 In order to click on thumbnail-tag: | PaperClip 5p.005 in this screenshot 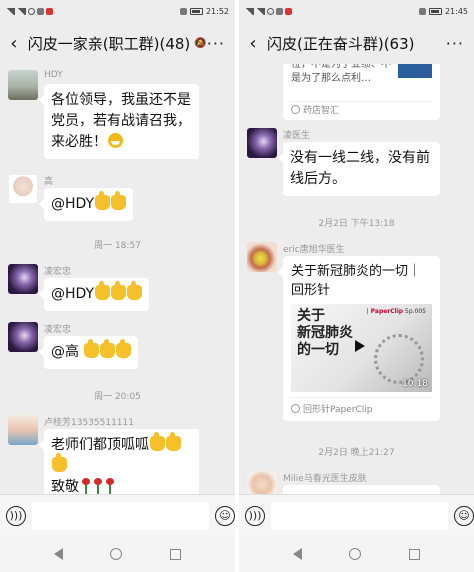, I will do `click(396, 311)`.